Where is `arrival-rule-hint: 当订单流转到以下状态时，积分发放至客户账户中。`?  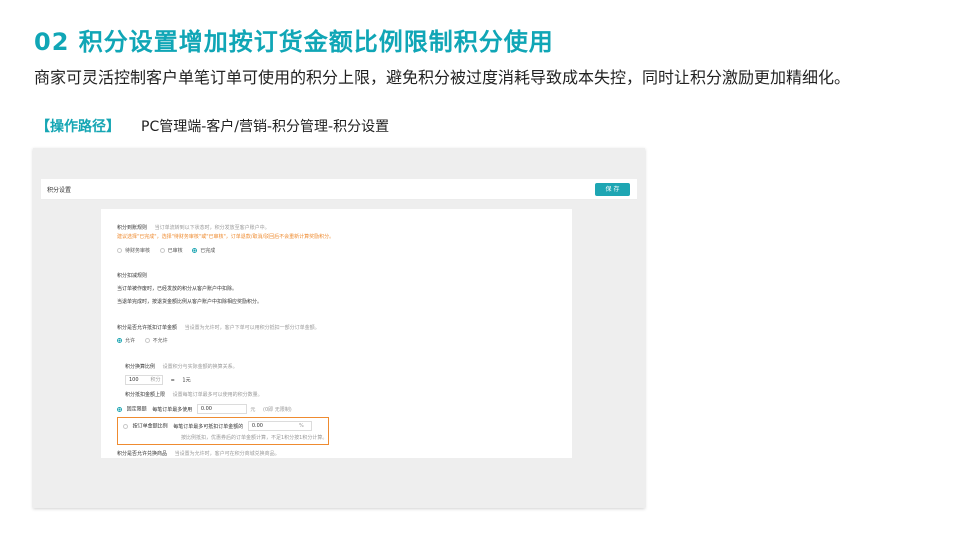
arrival-rule-hint: 当订单流转到以下状态时，积分发放至客户账户中。 is located at coordinates (212, 228).